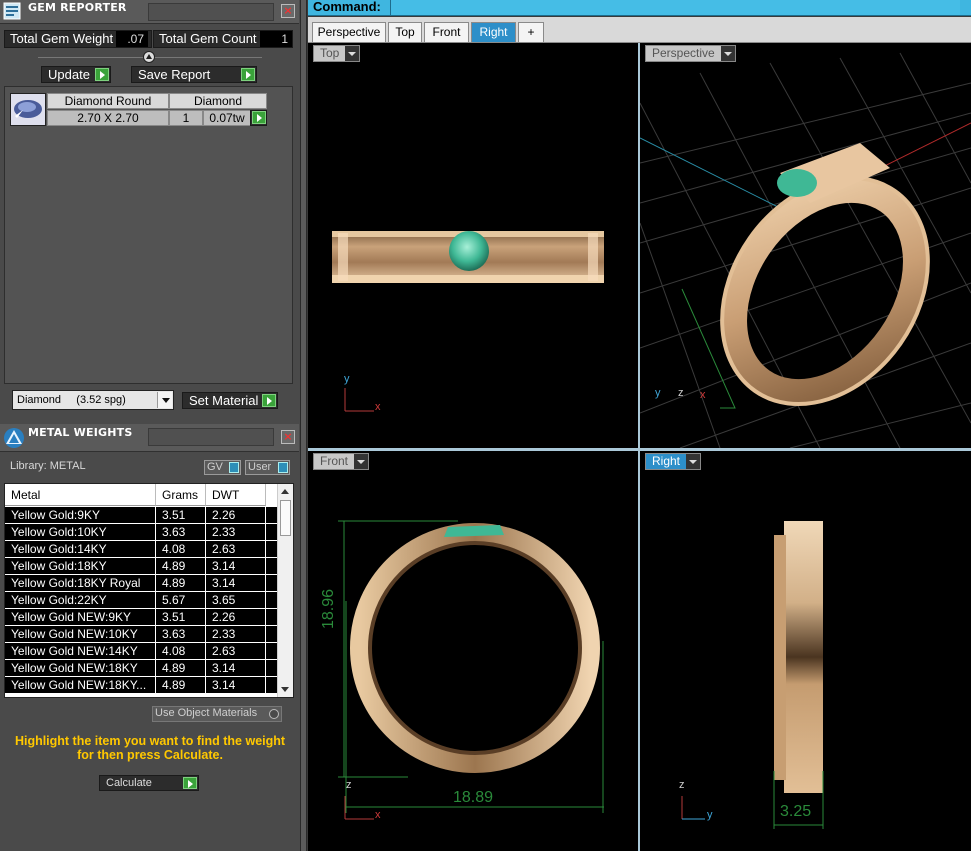 Image resolution: width=971 pixels, height=851 pixels. I want to click on update-button: Update, so click(76, 74).